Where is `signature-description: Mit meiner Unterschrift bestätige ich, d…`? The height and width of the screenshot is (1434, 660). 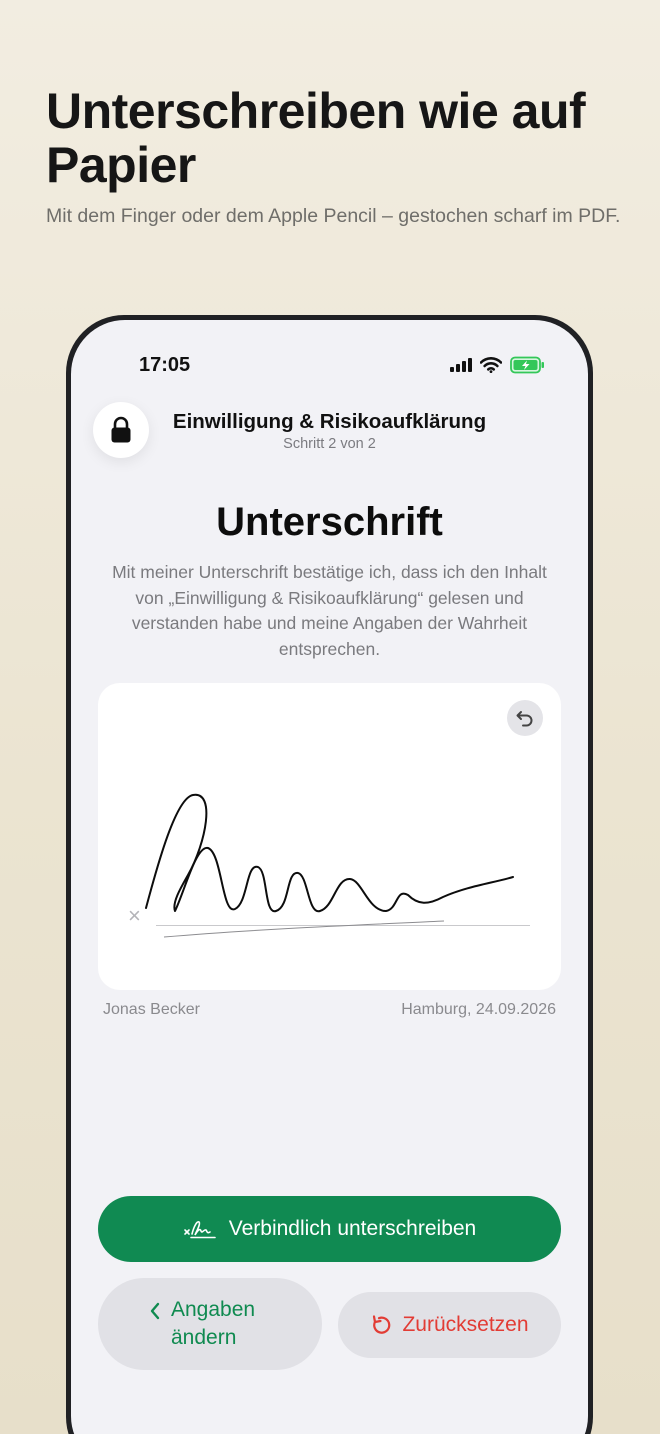 signature-description: Mit meiner Unterschrift bestätige ich, d… is located at coordinates (329, 610).